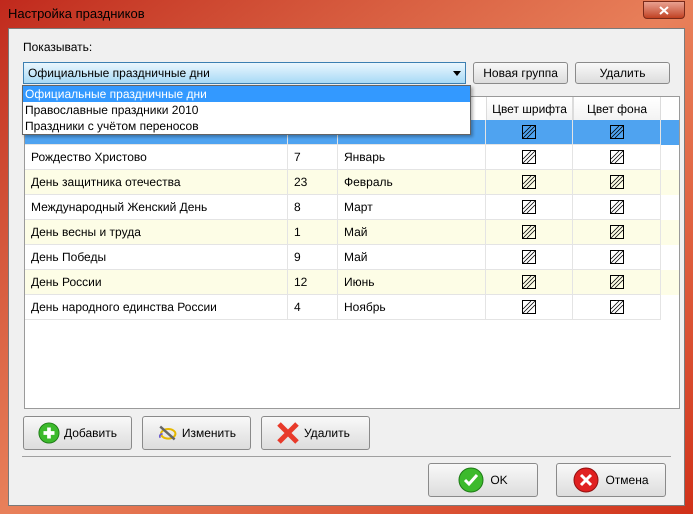 The image size is (693, 514). Describe the element at coordinates (156, 307) in the screenshot. I see `table-cell: День народного единства России` at that location.